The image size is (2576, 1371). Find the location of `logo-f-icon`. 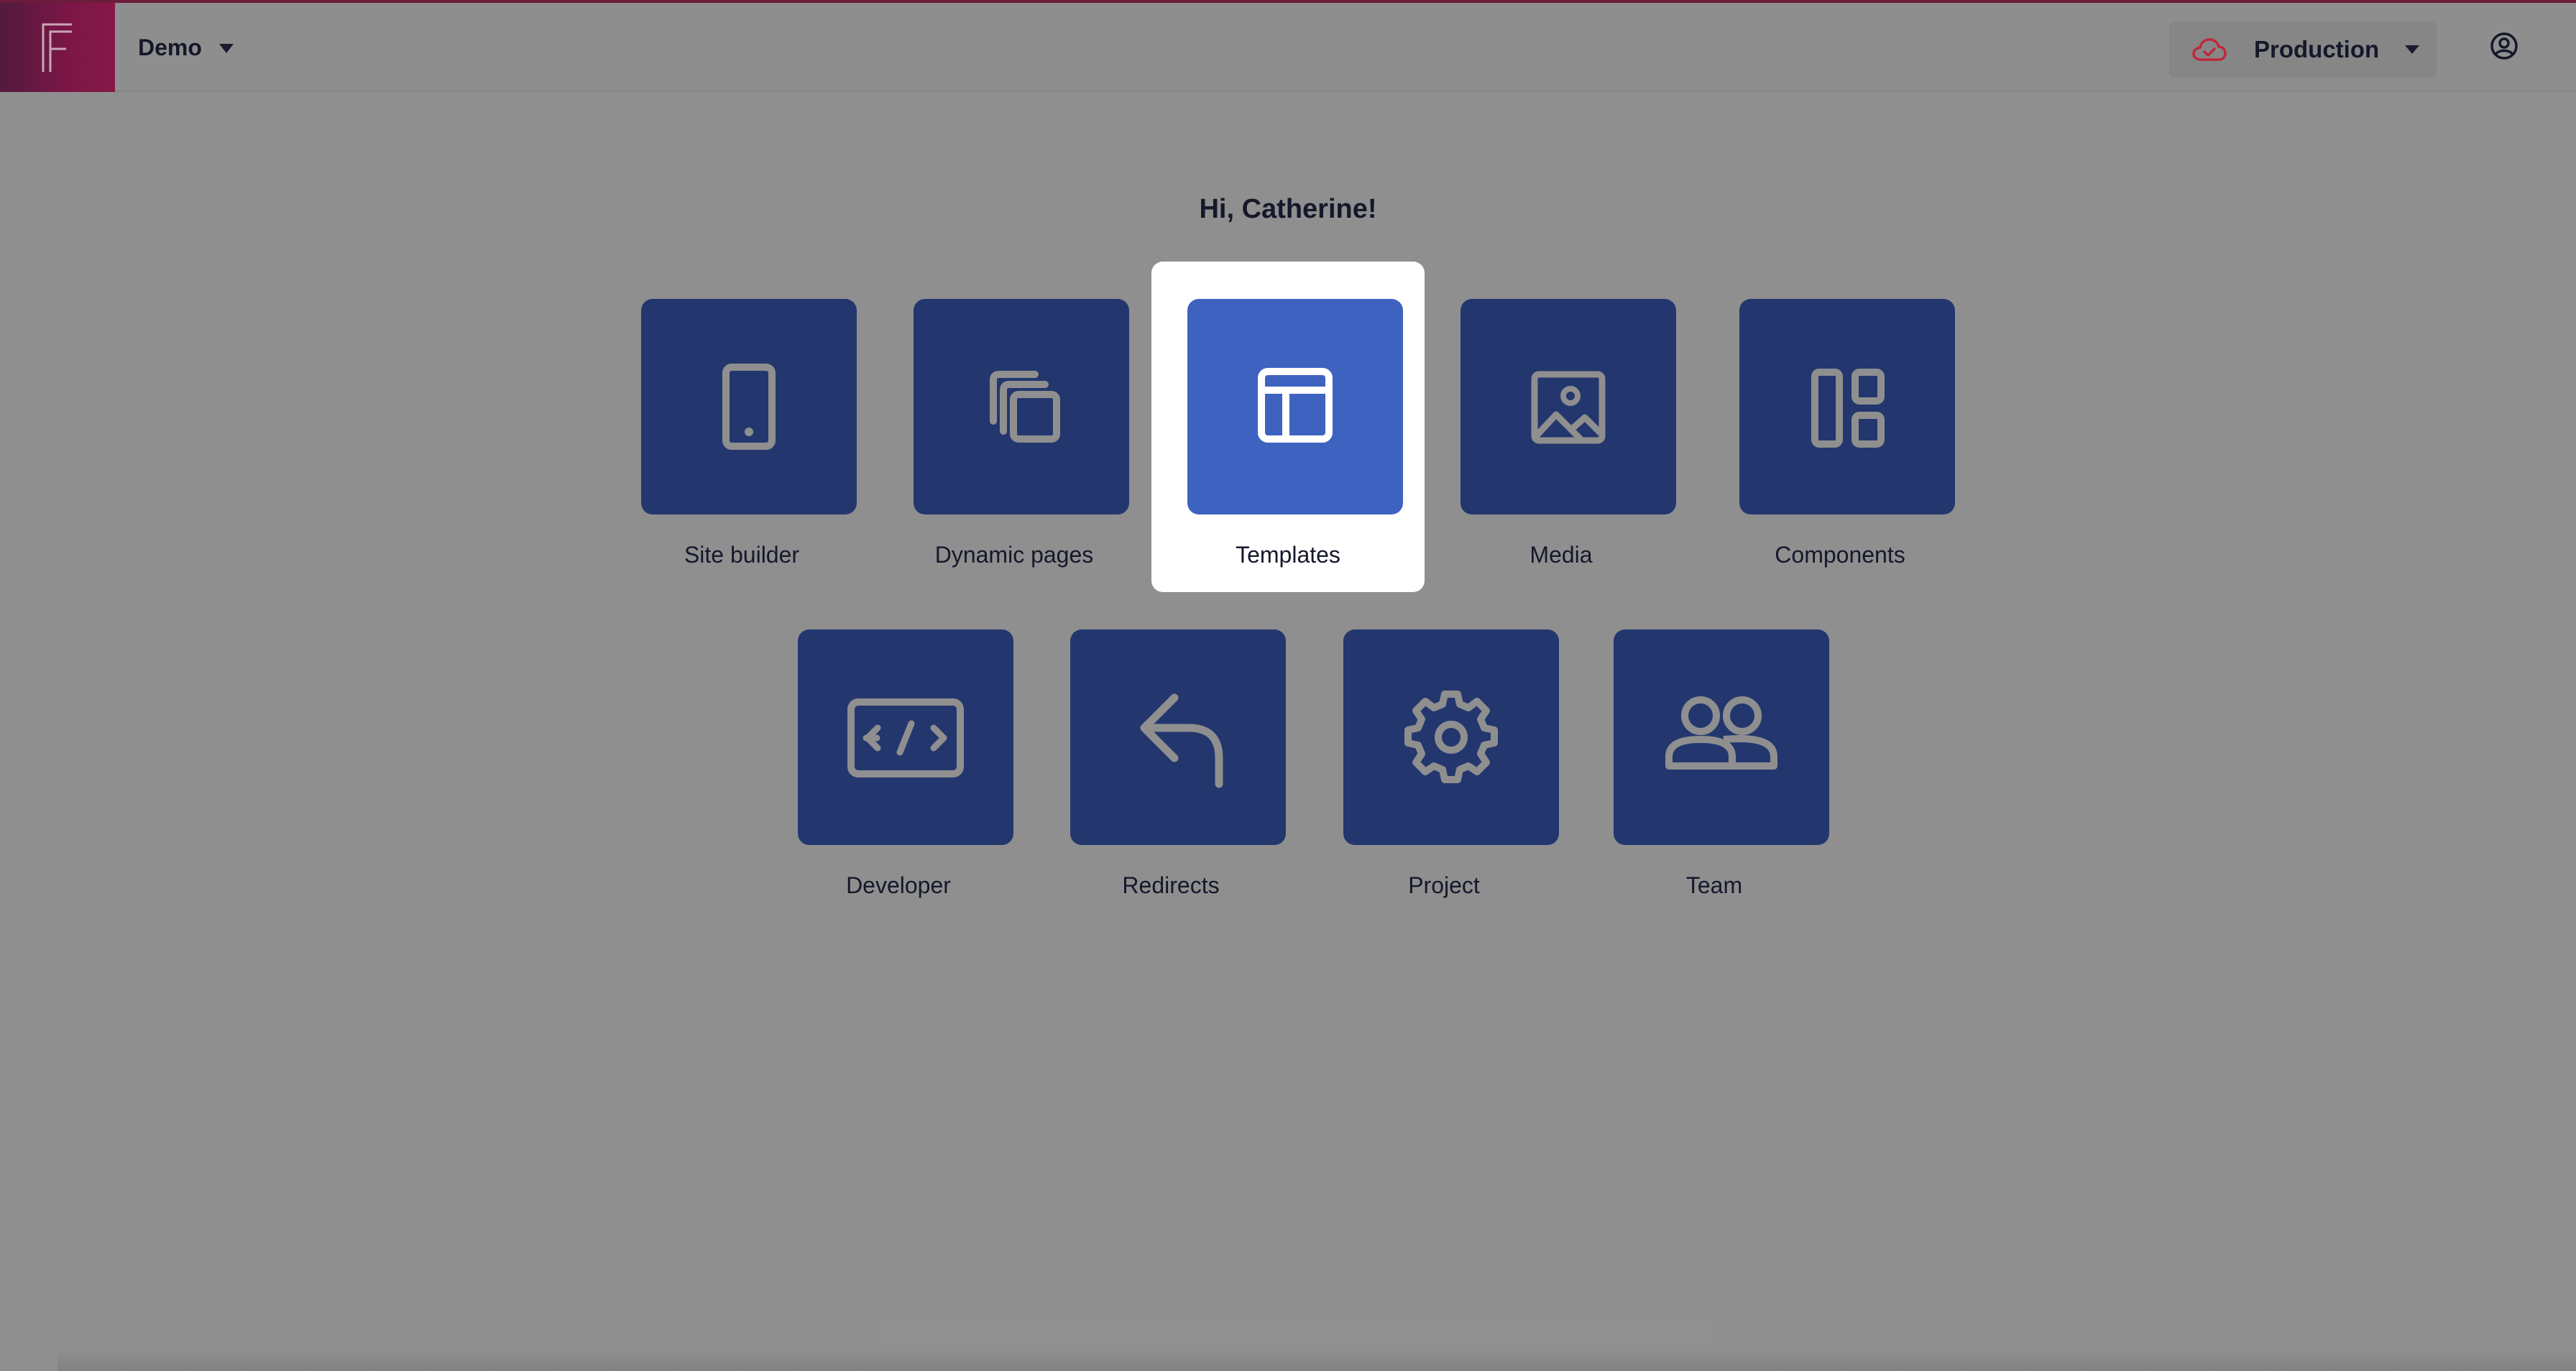

logo-f-icon is located at coordinates (57, 47).